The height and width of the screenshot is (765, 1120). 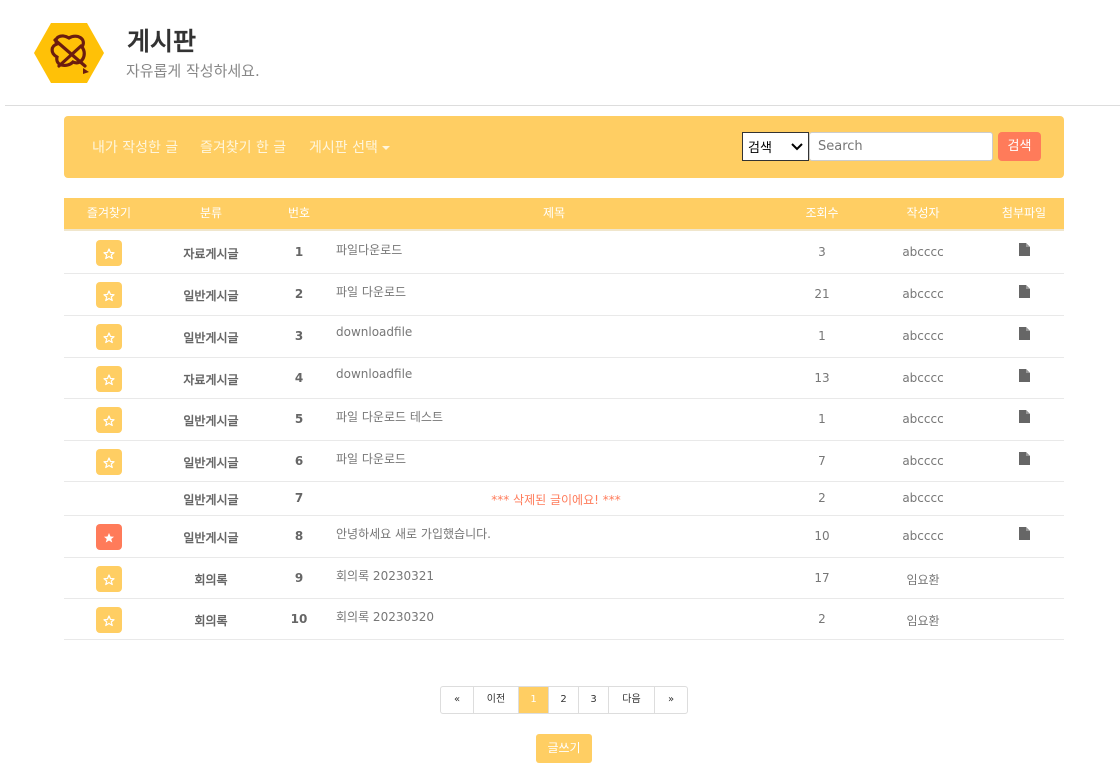 What do you see at coordinates (162, 41) in the screenshot?
I see `page-title: 게시판` at bounding box center [162, 41].